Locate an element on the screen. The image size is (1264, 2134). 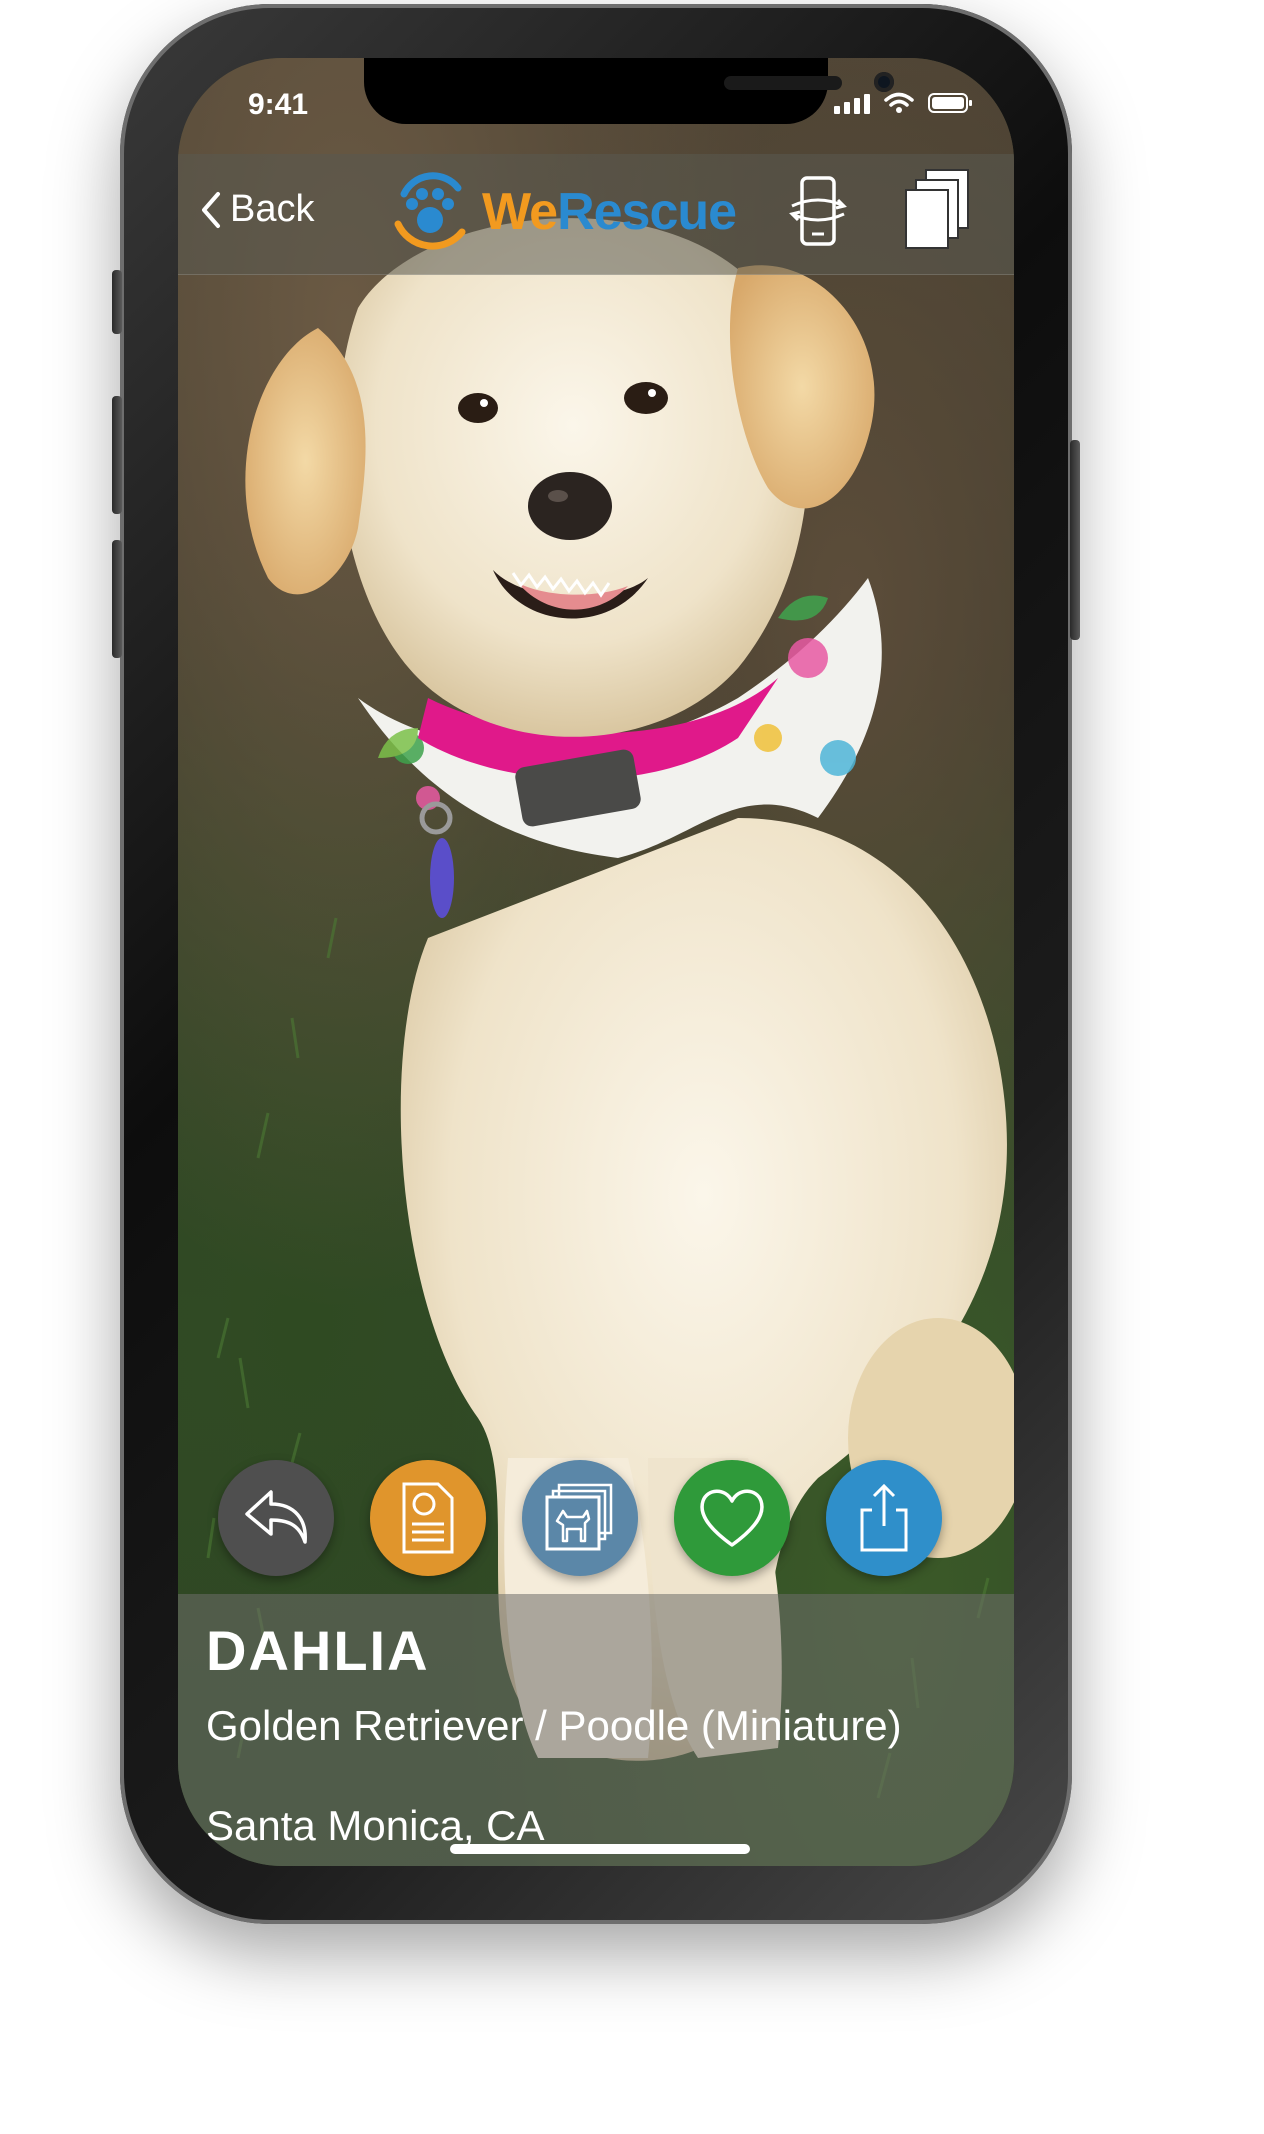
gallery-button is located at coordinates (580, 1518).